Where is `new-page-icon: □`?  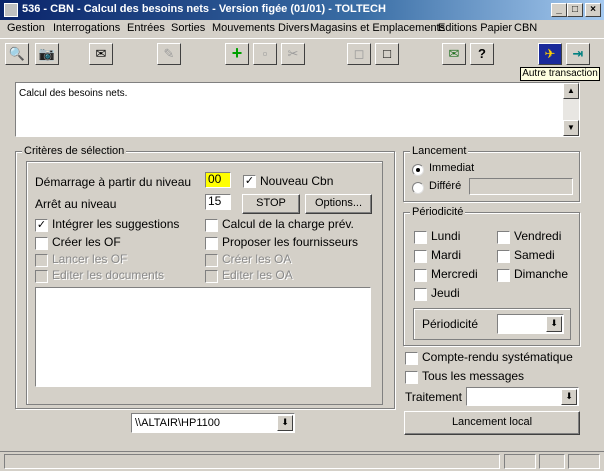 new-page-icon: □ is located at coordinates (387, 54).